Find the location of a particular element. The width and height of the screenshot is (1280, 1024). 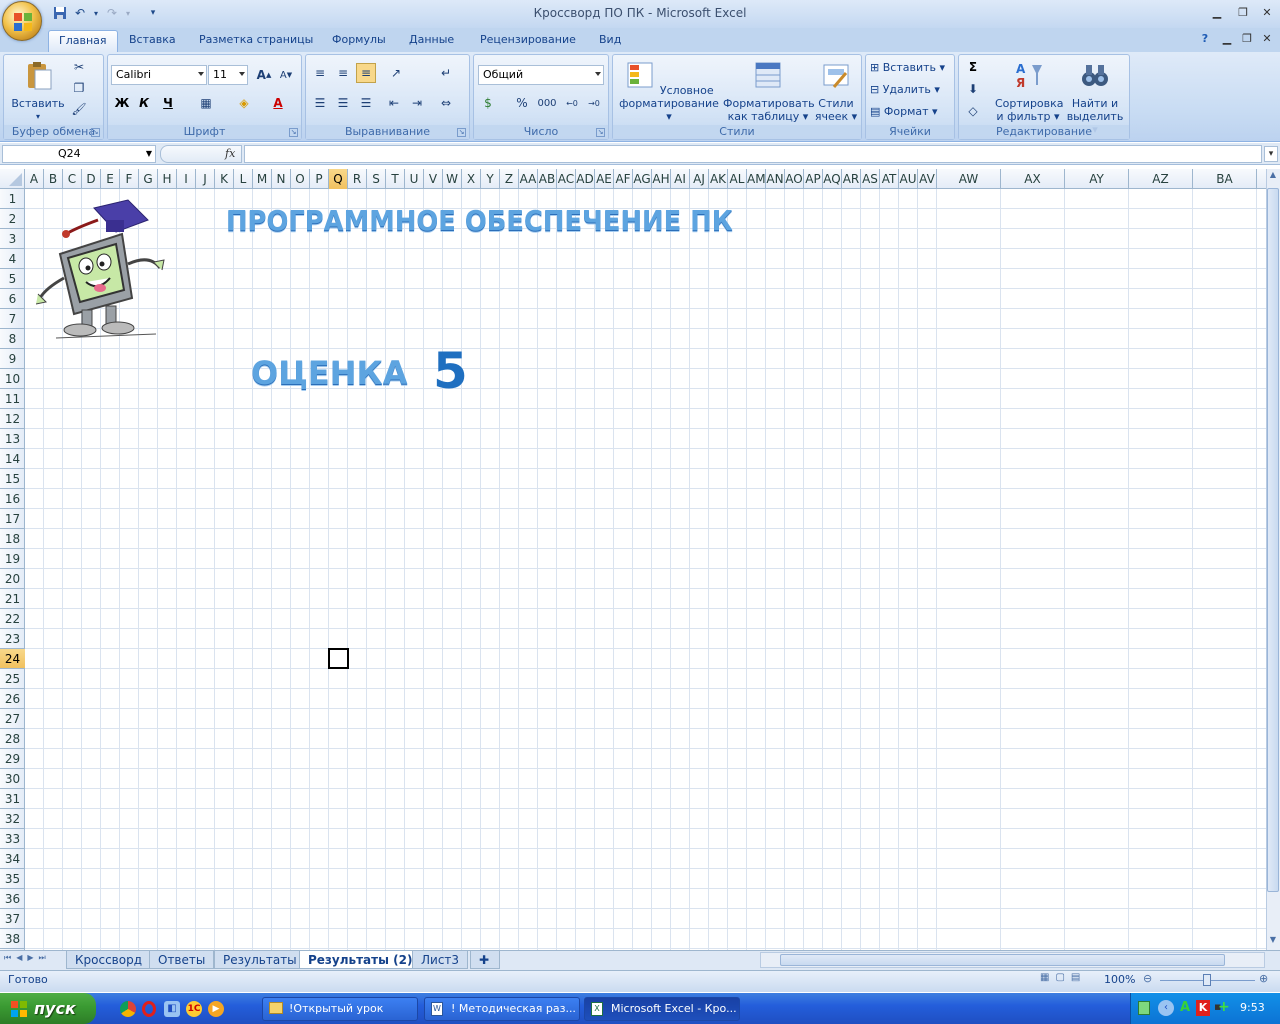

clear-icon: ◇ is located at coordinates (973, 111).